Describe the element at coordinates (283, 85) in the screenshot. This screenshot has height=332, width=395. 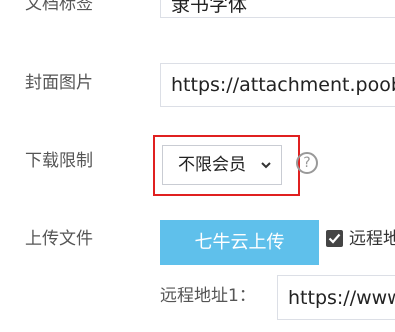
I see `cover-image-value: https://attachment.poob` at that location.